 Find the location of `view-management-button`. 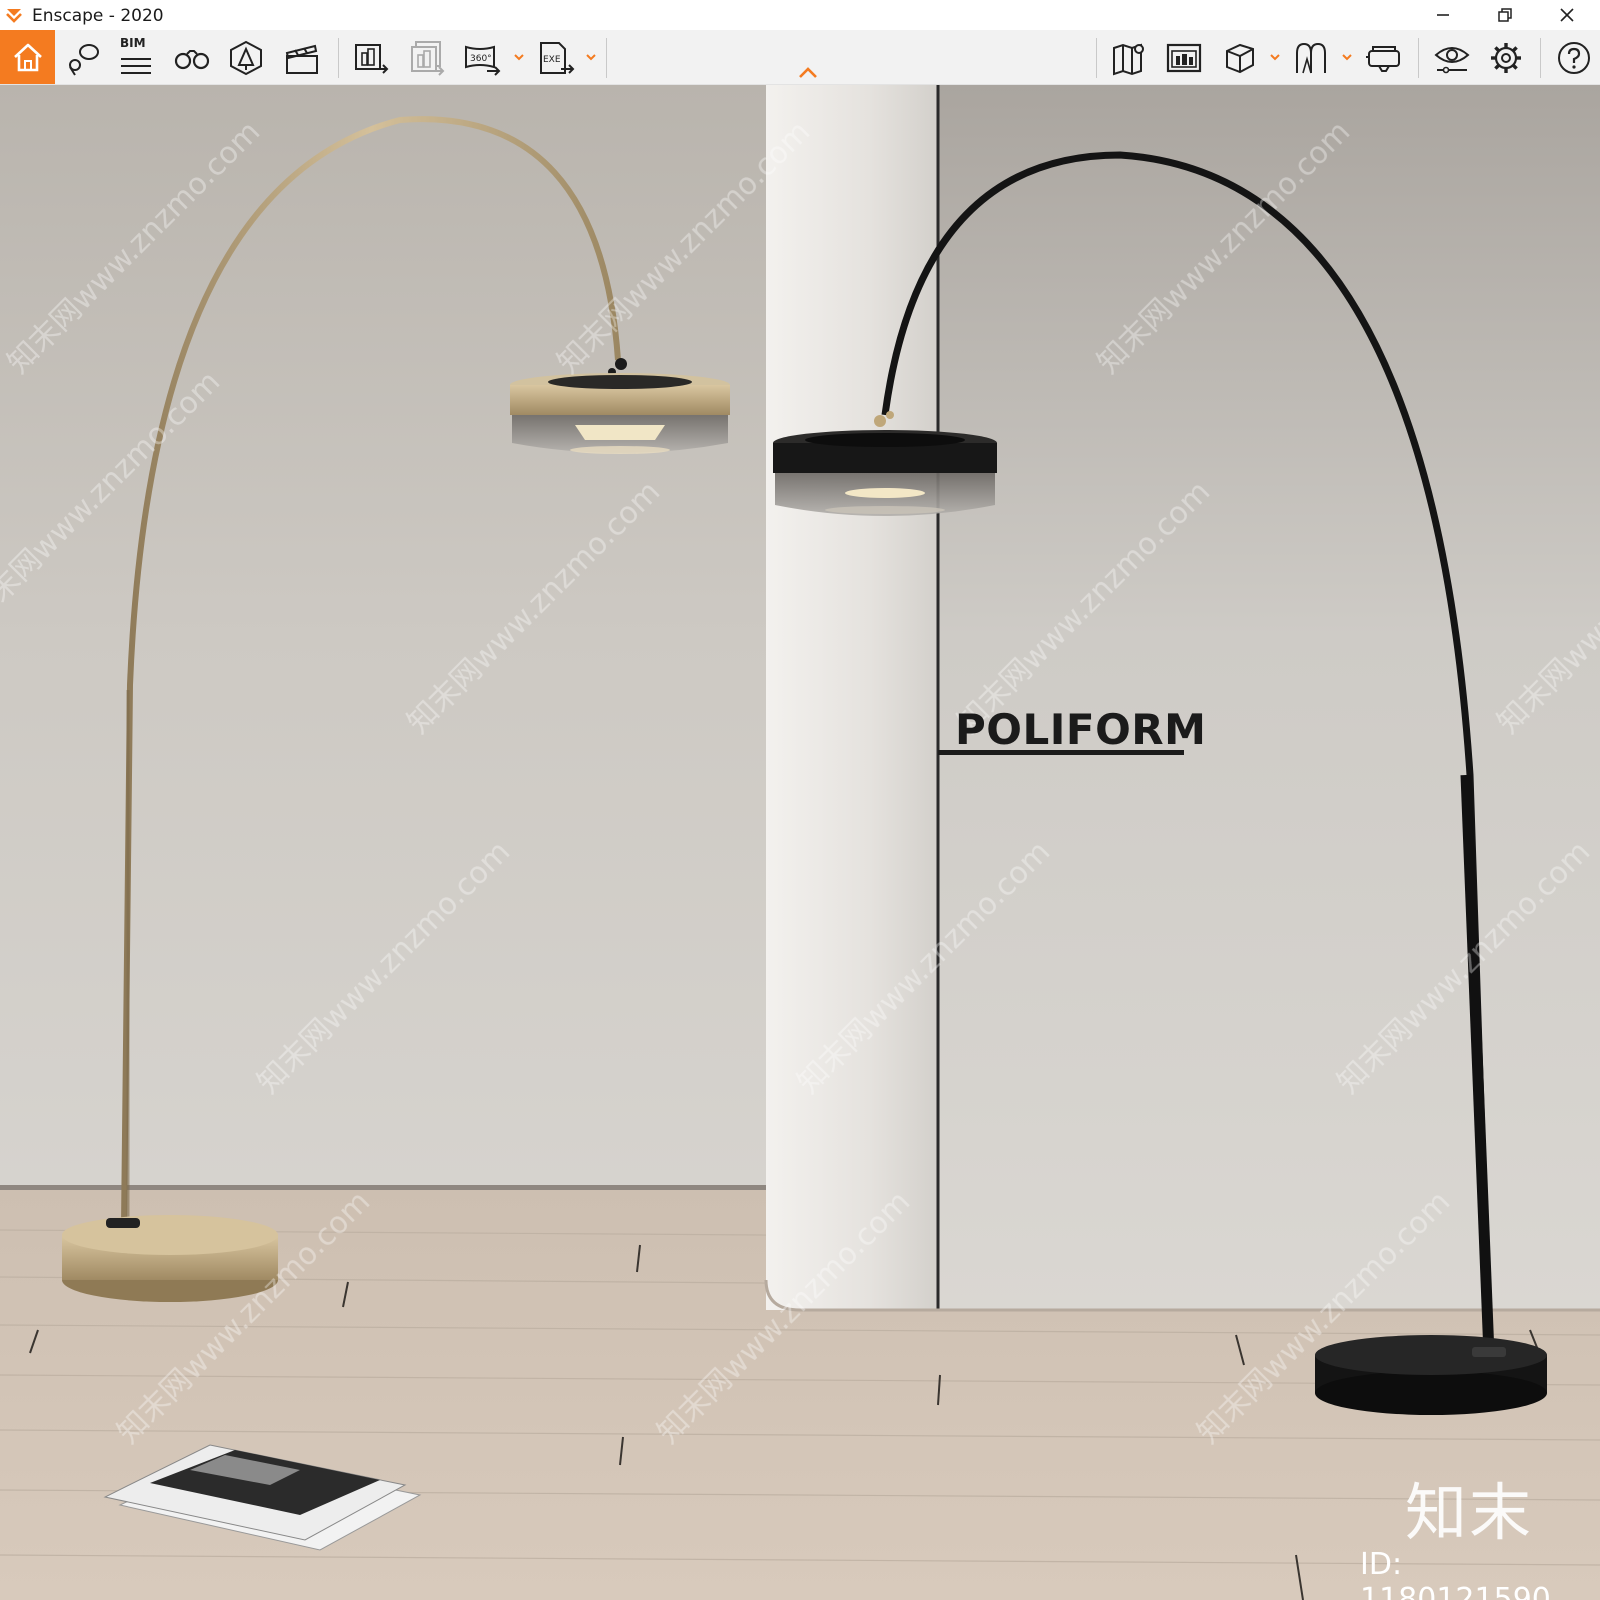

view-management-button is located at coordinates (82, 58).